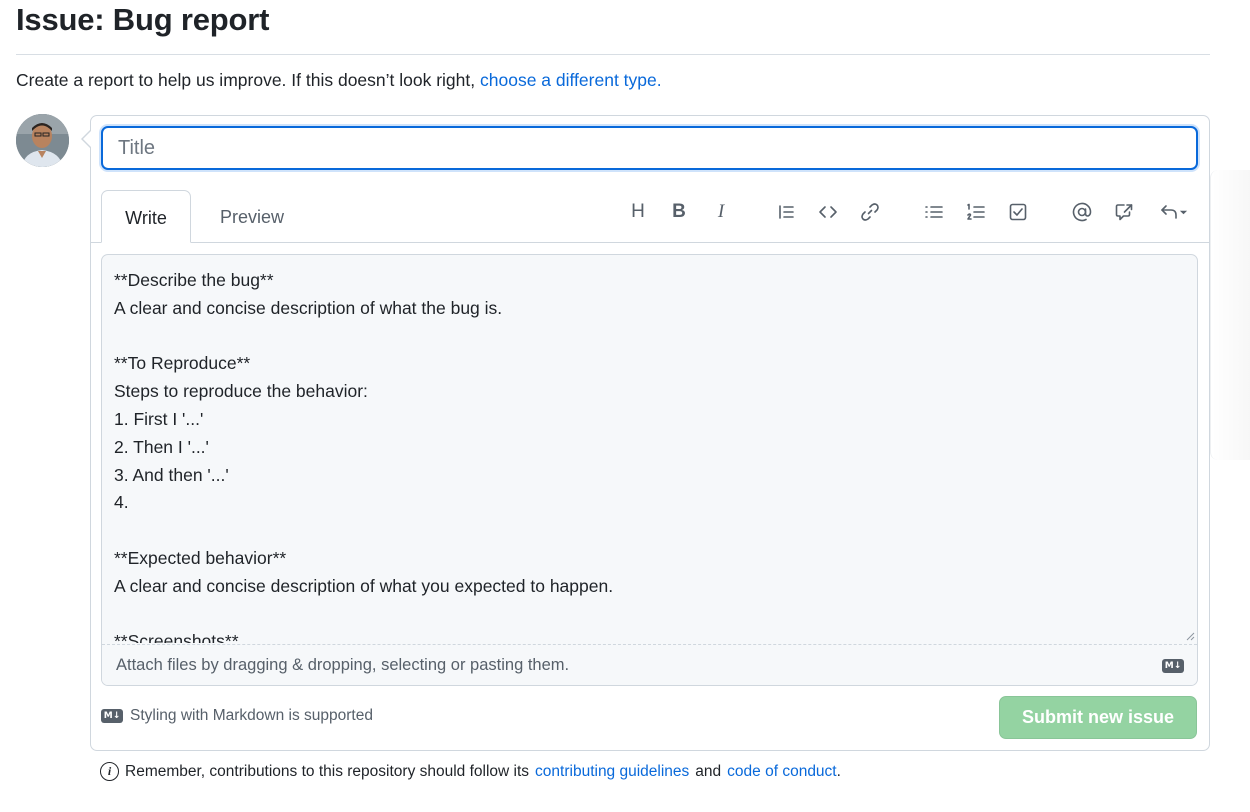 The width and height of the screenshot is (1250, 812). Describe the element at coordinates (252, 216) in the screenshot. I see `tab-preview: Preview` at that location.